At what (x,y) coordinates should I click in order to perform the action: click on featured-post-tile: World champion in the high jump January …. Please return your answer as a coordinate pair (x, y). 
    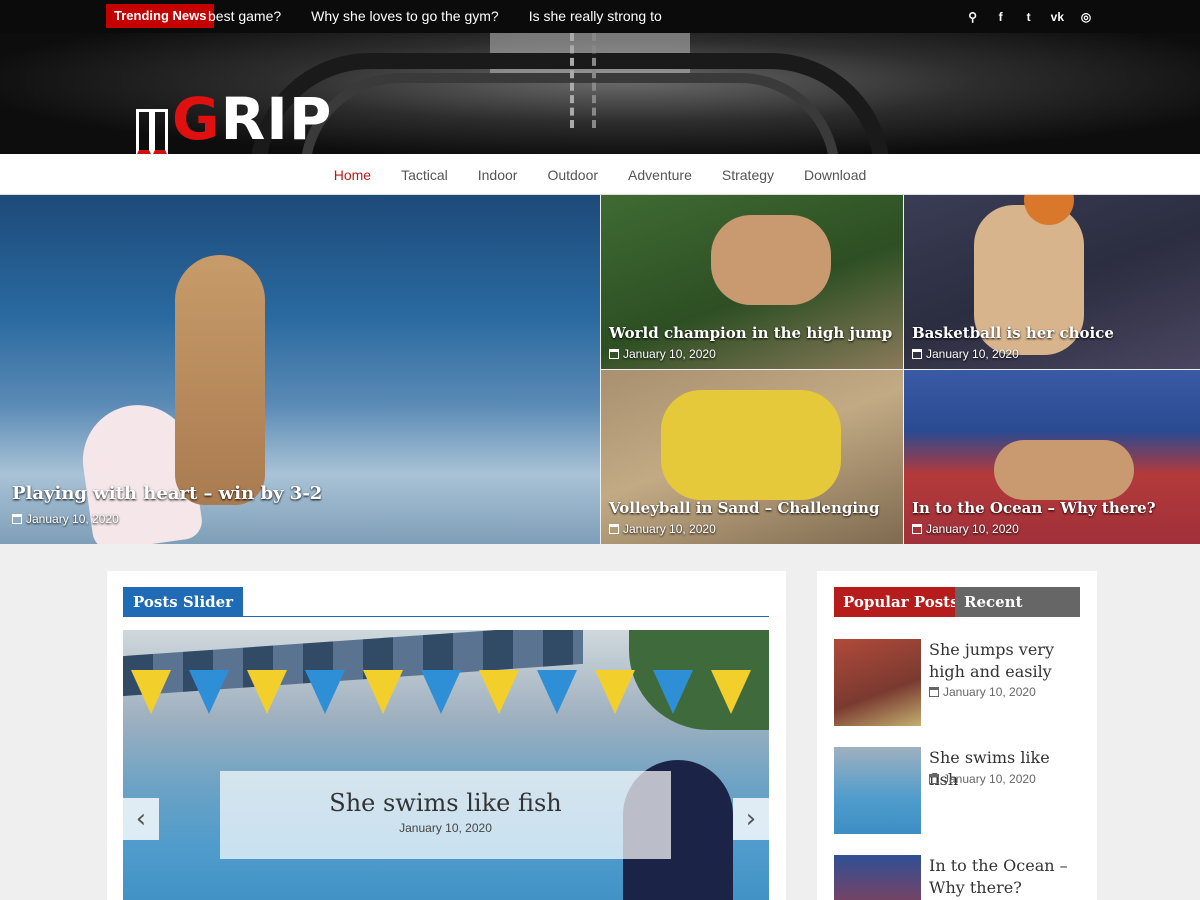
    Looking at the image, I should click on (752, 282).